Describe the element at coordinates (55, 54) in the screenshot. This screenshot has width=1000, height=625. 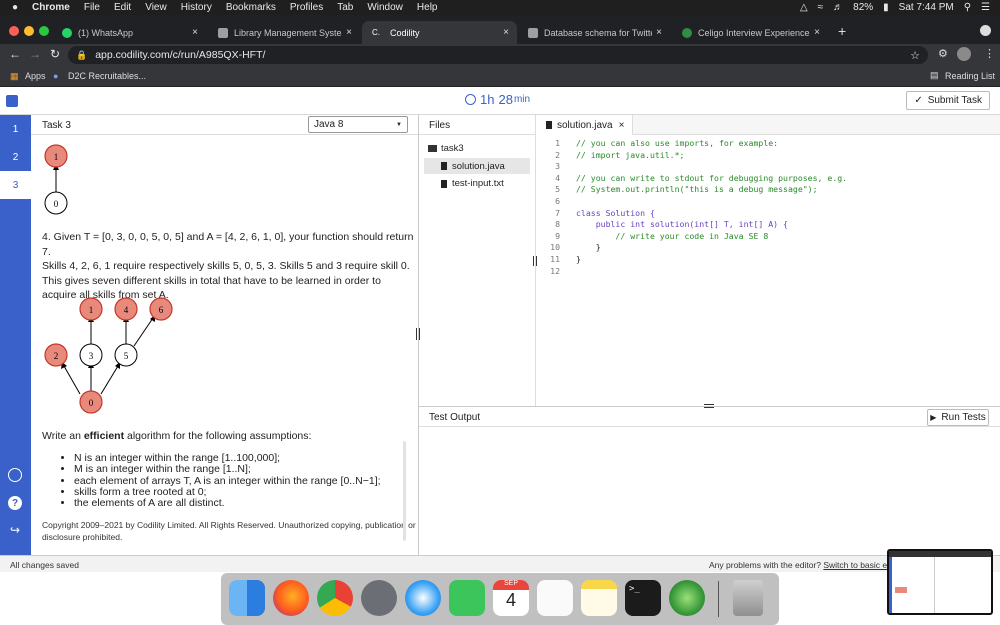
I see `reload-icon: ↻` at that location.